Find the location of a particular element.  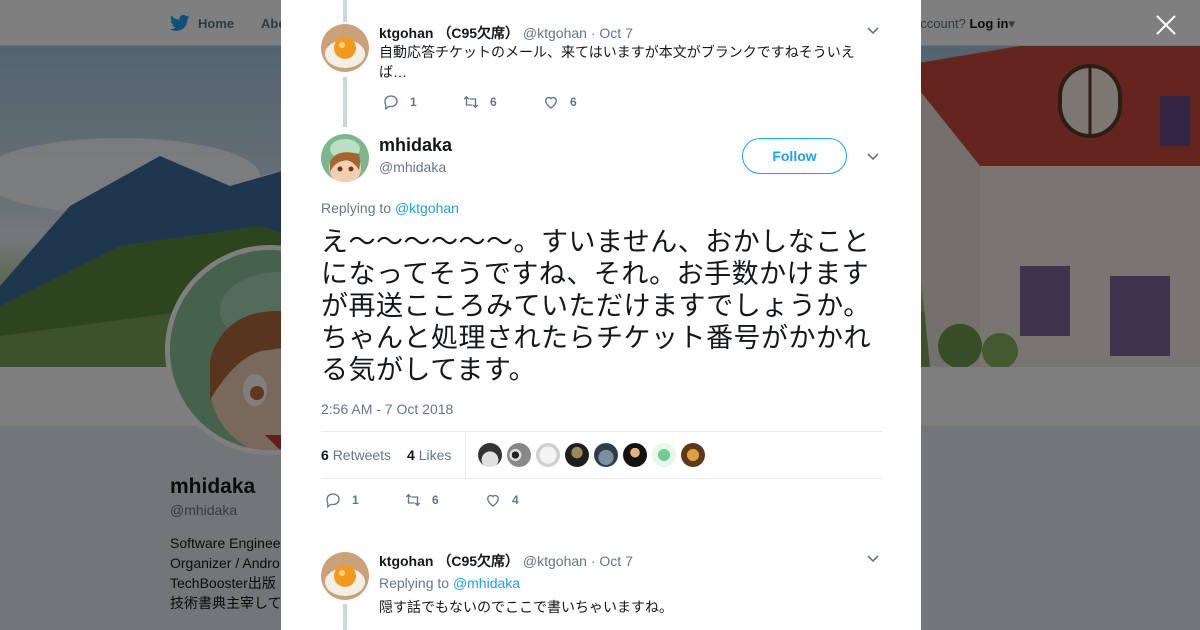

replying-to: Replying to @mhidaka is located at coordinates (449, 583).